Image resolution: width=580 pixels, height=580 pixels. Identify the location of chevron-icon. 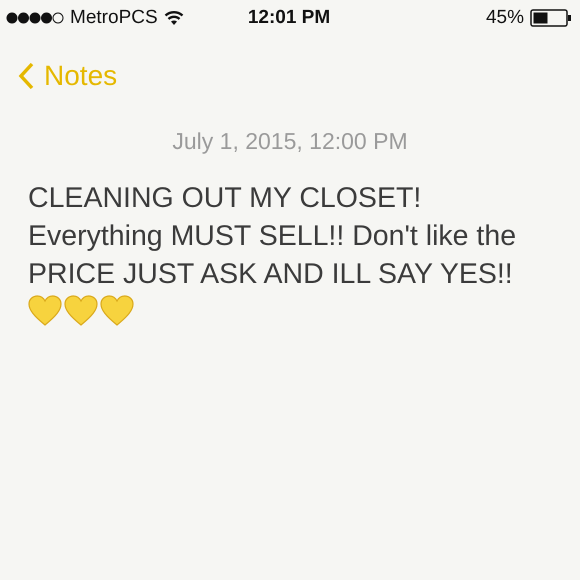
(26, 76).